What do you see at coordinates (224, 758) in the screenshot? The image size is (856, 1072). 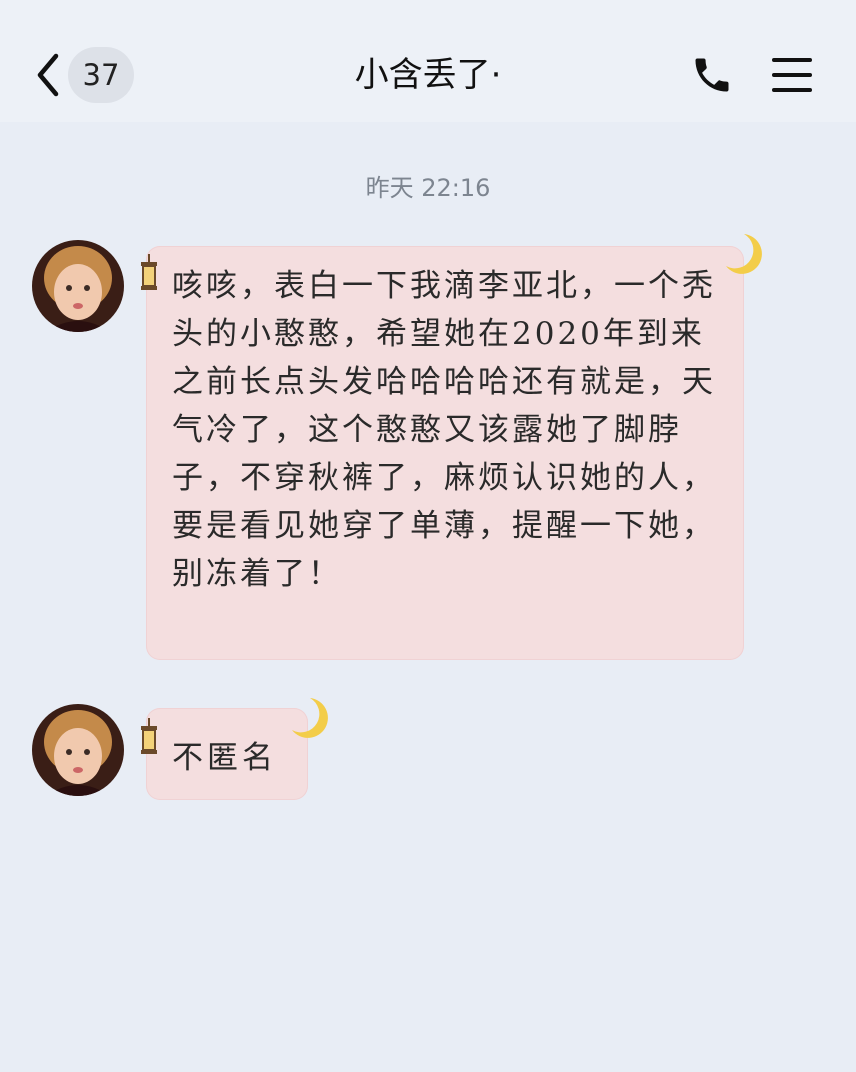 I see `message-text: 不匿名` at bounding box center [224, 758].